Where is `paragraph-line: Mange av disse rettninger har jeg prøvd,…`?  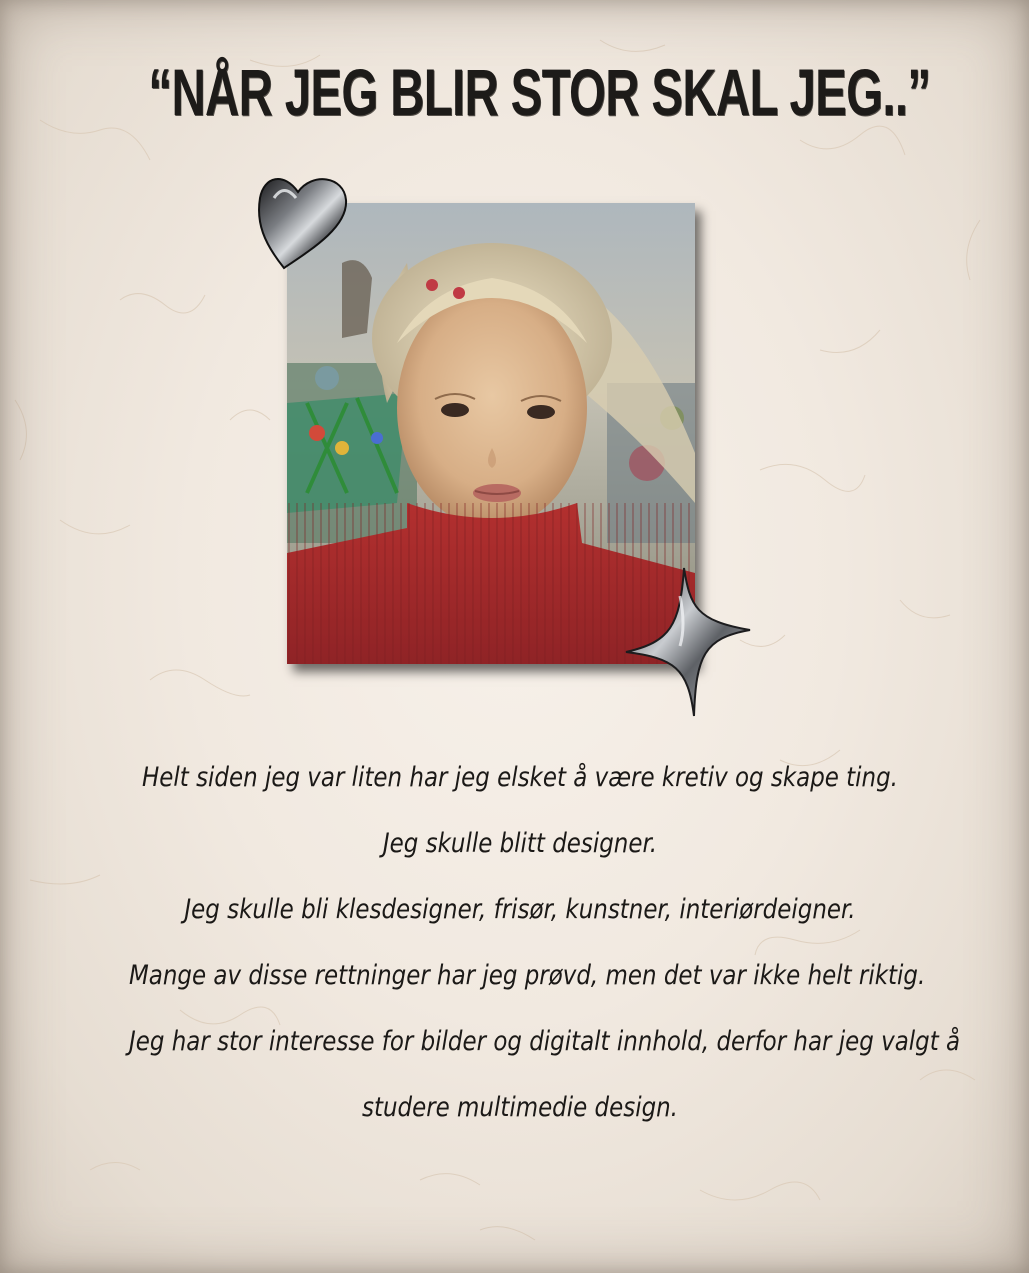
paragraph-line: Mange av disse rettninger har jeg prøvd,… is located at coordinates (527, 975).